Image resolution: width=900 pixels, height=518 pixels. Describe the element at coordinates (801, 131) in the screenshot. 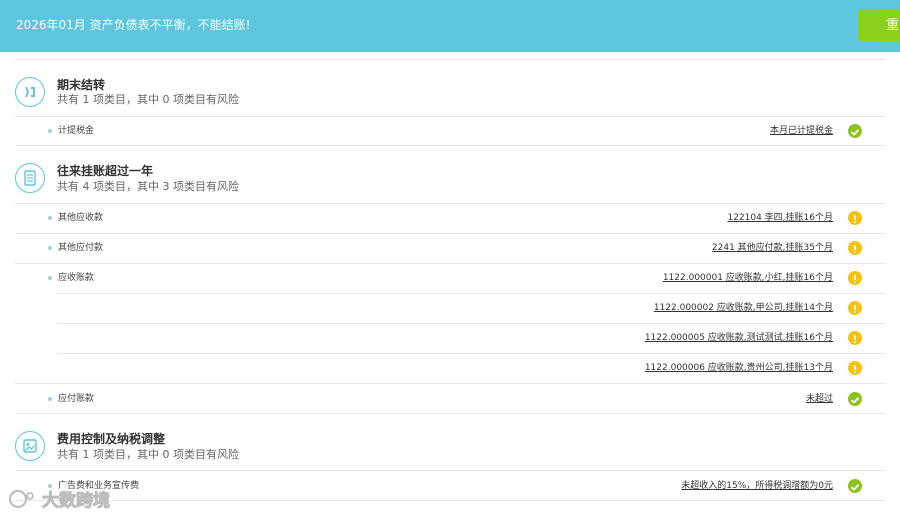

I see `row-detail-link: 本月已计提税金` at that location.